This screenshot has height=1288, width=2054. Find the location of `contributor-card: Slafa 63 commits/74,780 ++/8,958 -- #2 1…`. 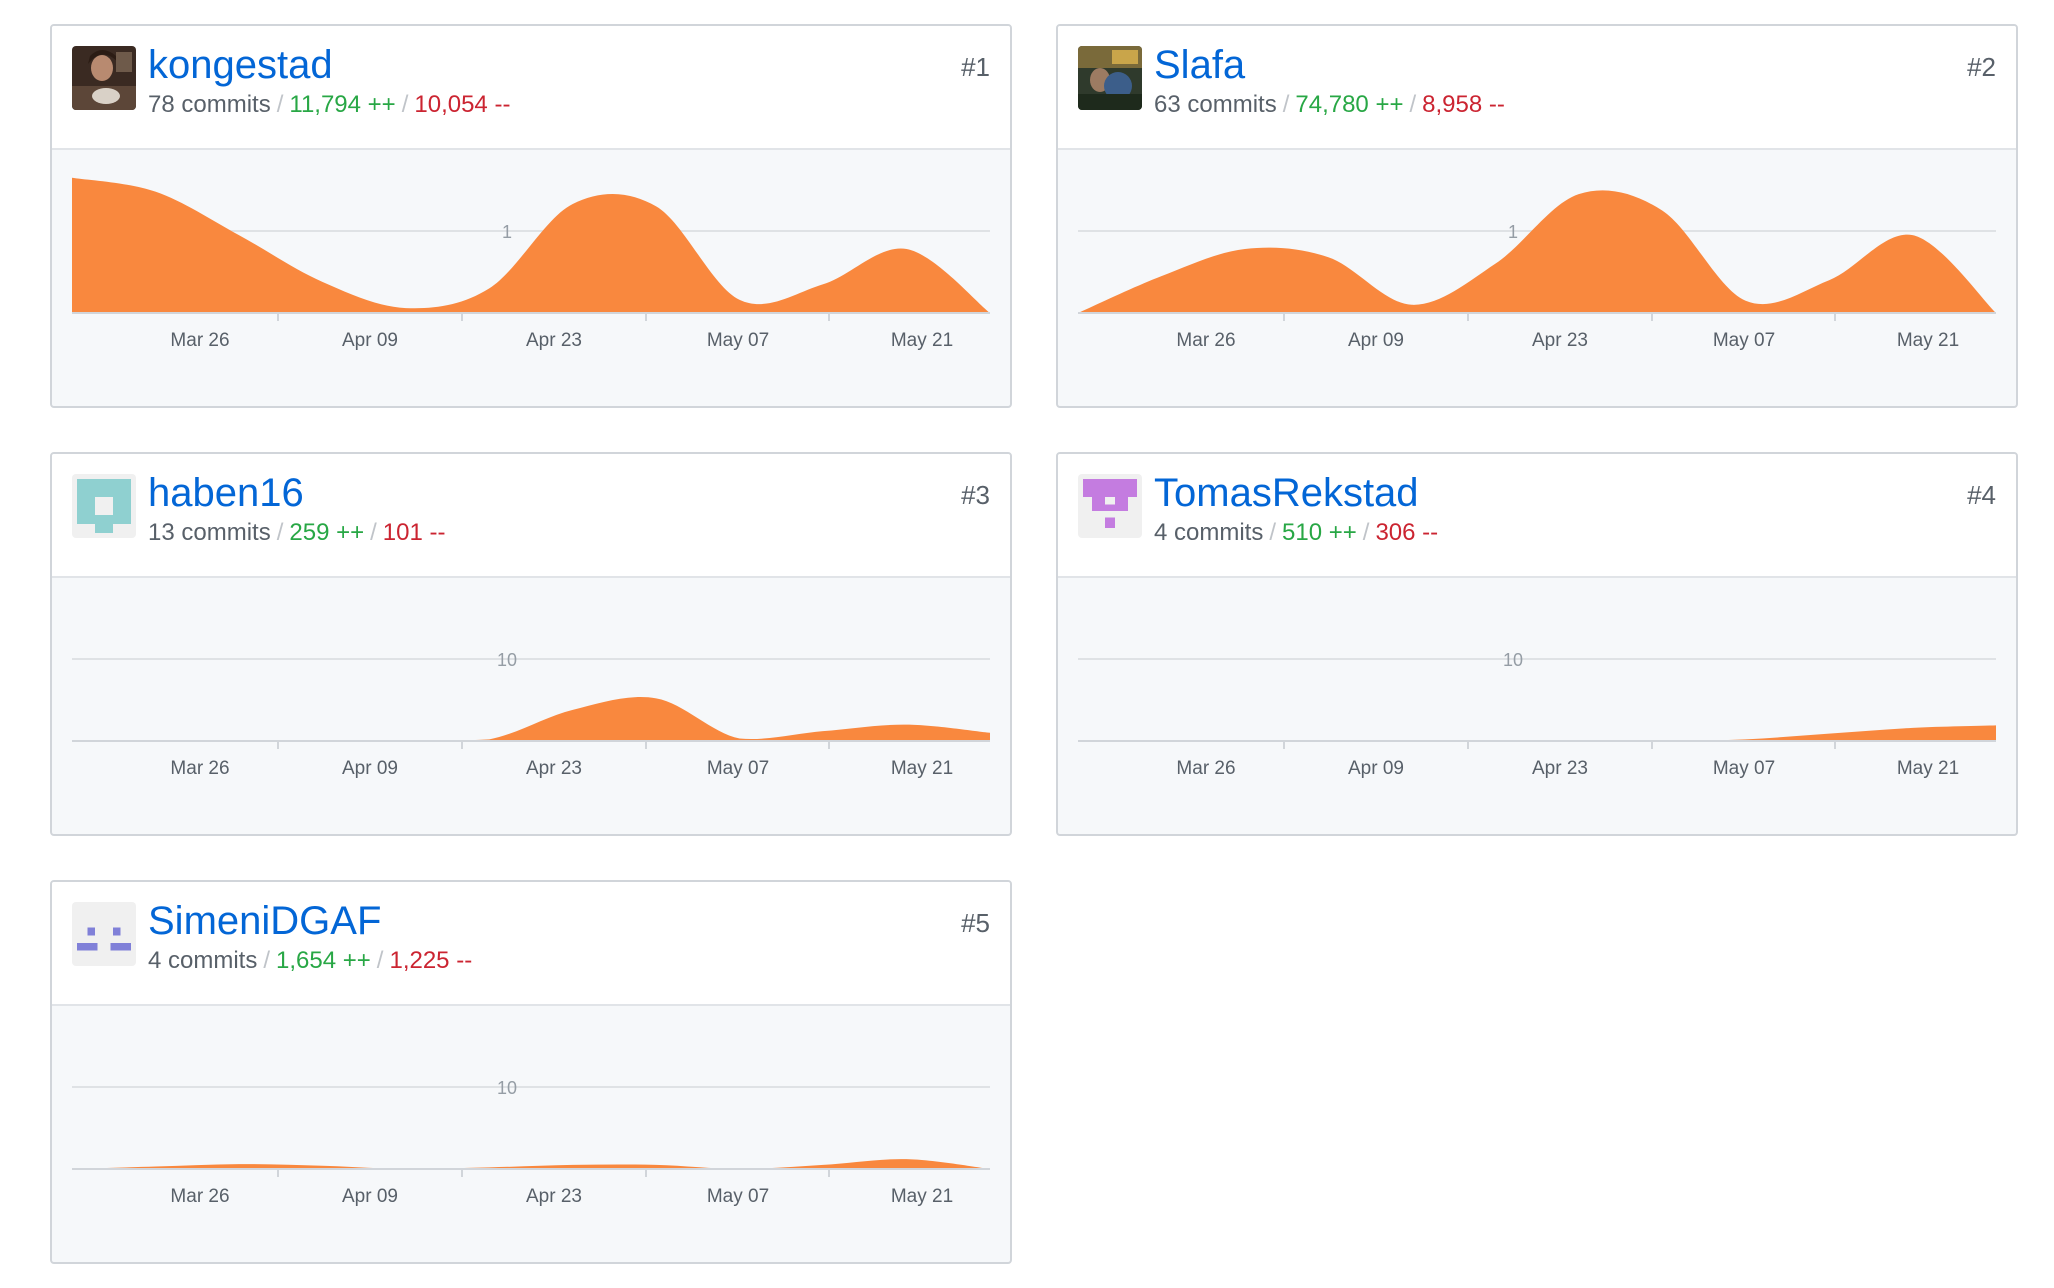

contributor-card: Slafa 63 commits/74,780 ++/8,958 -- #2 1… is located at coordinates (1537, 216).